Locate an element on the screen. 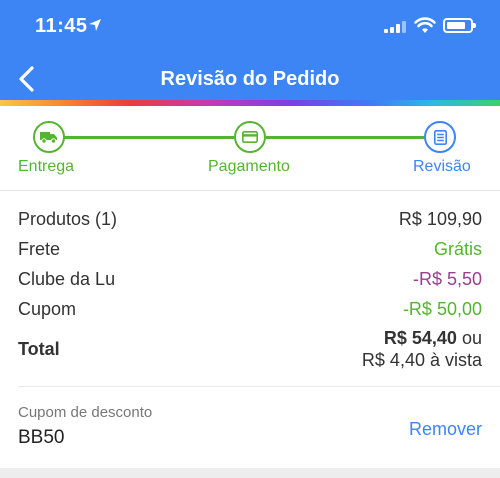 Image resolution: width=500 pixels, height=478 pixels. coupon-section: Cupom de desconto BB50 Remover is located at coordinates (250, 429).